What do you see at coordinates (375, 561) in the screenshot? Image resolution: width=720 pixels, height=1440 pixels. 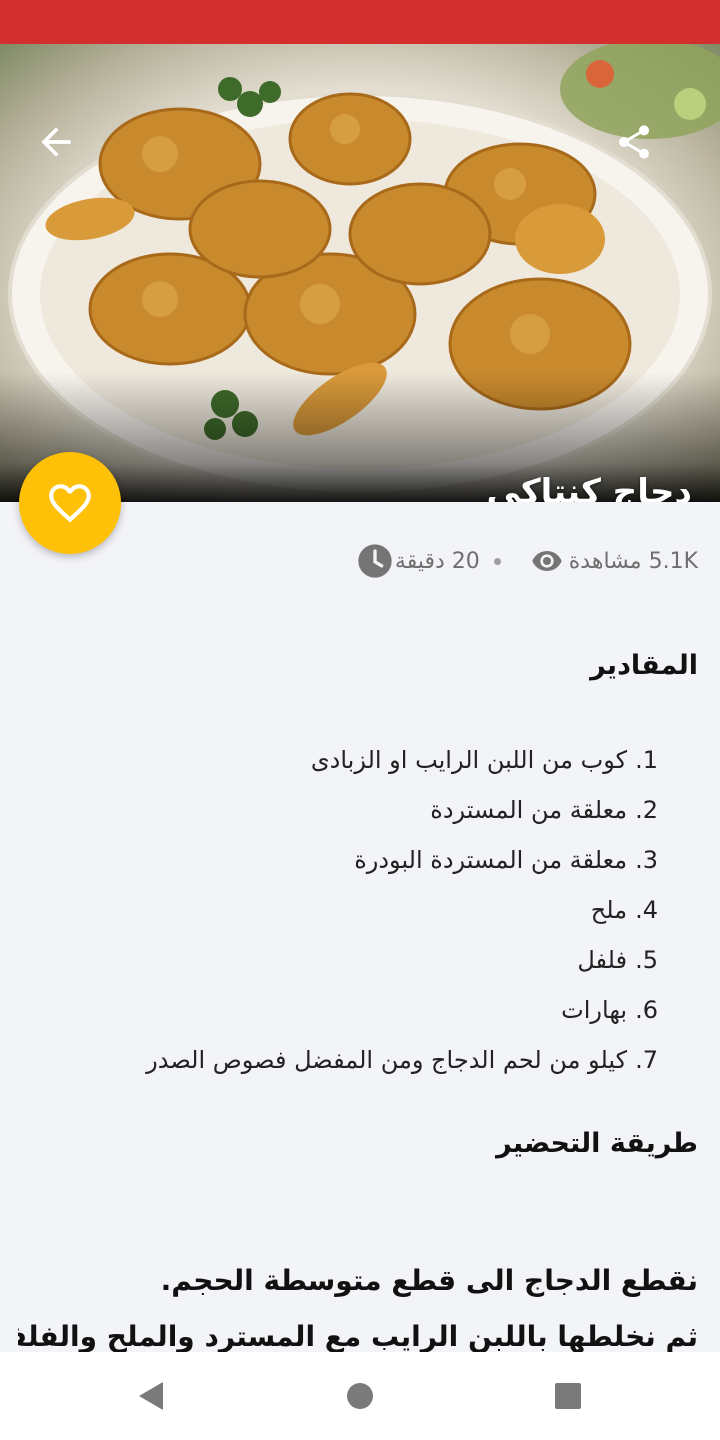 I see `clock-icon` at bounding box center [375, 561].